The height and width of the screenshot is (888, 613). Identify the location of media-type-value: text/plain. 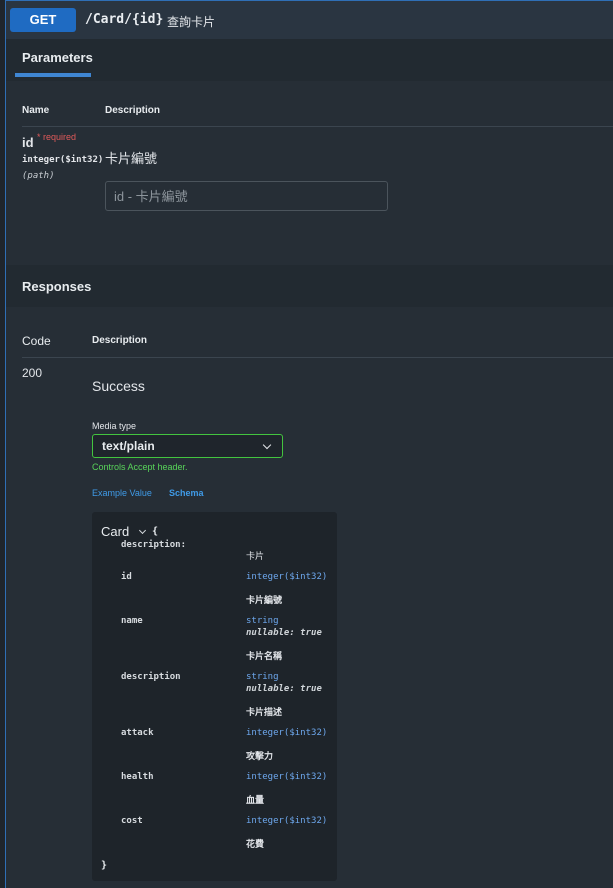
(128, 446).